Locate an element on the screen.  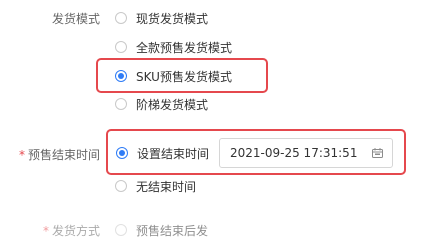
shipping-mode-label: 发货模式 is located at coordinates (75, 19).